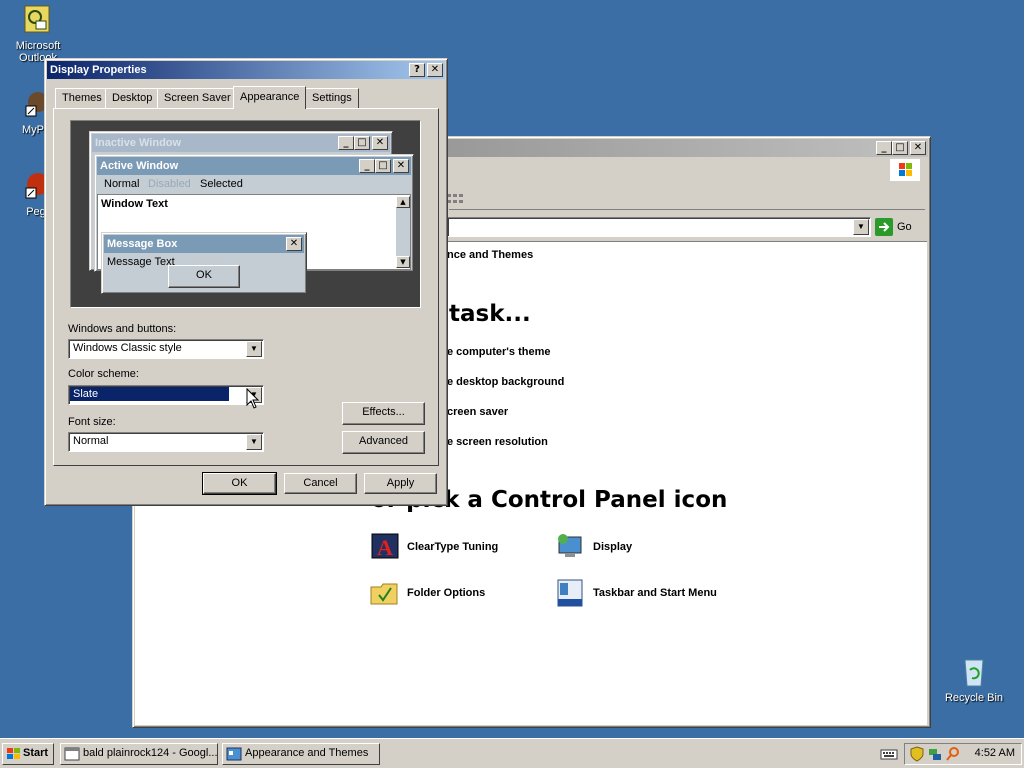 The image size is (1024, 768). Describe the element at coordinates (884, 227) in the screenshot. I see `go-arrow-icon` at that location.